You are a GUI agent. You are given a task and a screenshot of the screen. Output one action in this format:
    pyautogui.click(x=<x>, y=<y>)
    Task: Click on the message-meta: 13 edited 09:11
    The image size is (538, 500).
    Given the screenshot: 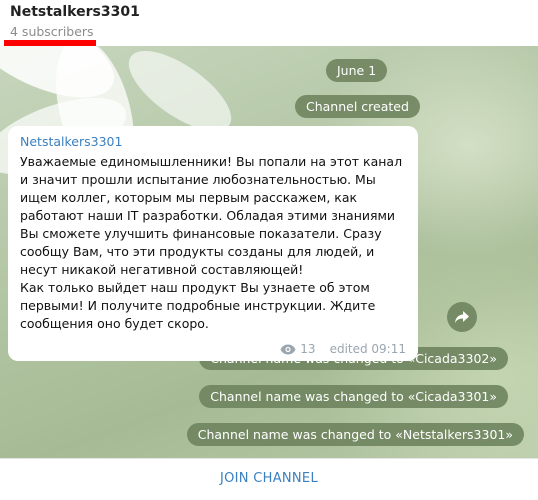 What is the action you would take?
    pyautogui.click(x=343, y=349)
    